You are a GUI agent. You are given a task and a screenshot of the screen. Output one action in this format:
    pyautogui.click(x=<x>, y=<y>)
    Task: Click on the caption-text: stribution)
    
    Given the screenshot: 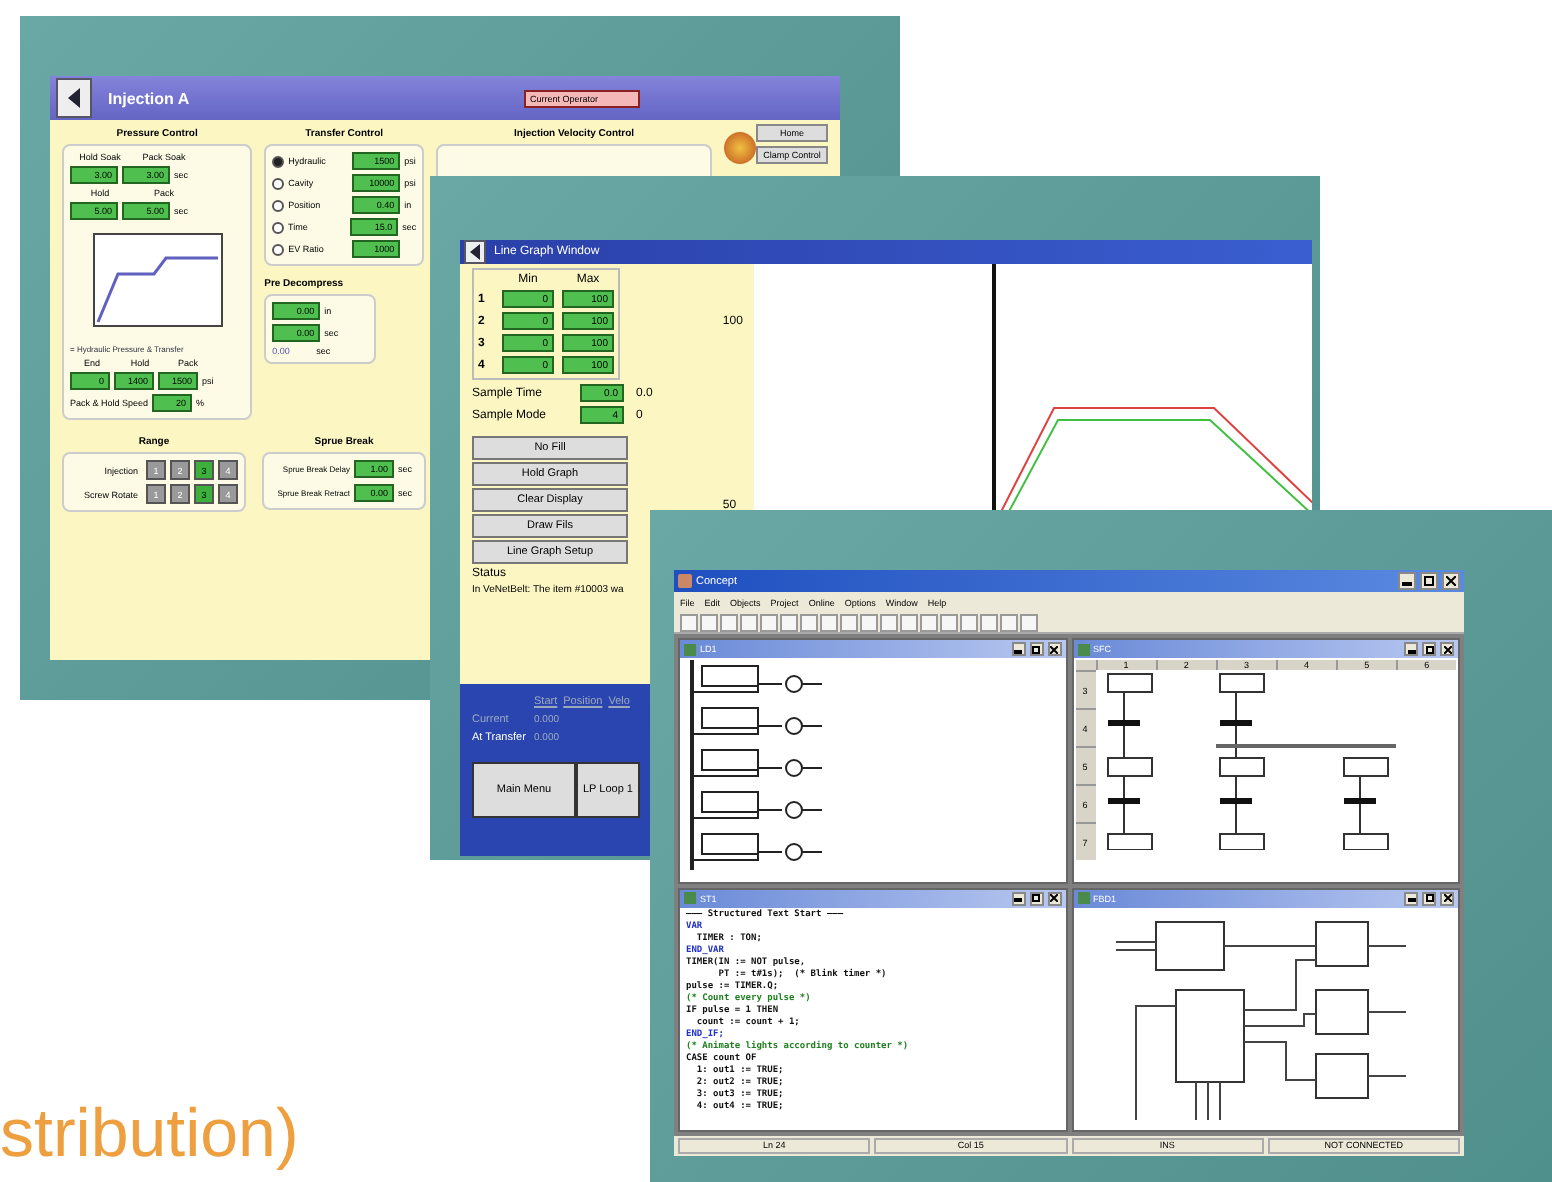 What is the action you would take?
    pyautogui.click(x=149, y=1135)
    